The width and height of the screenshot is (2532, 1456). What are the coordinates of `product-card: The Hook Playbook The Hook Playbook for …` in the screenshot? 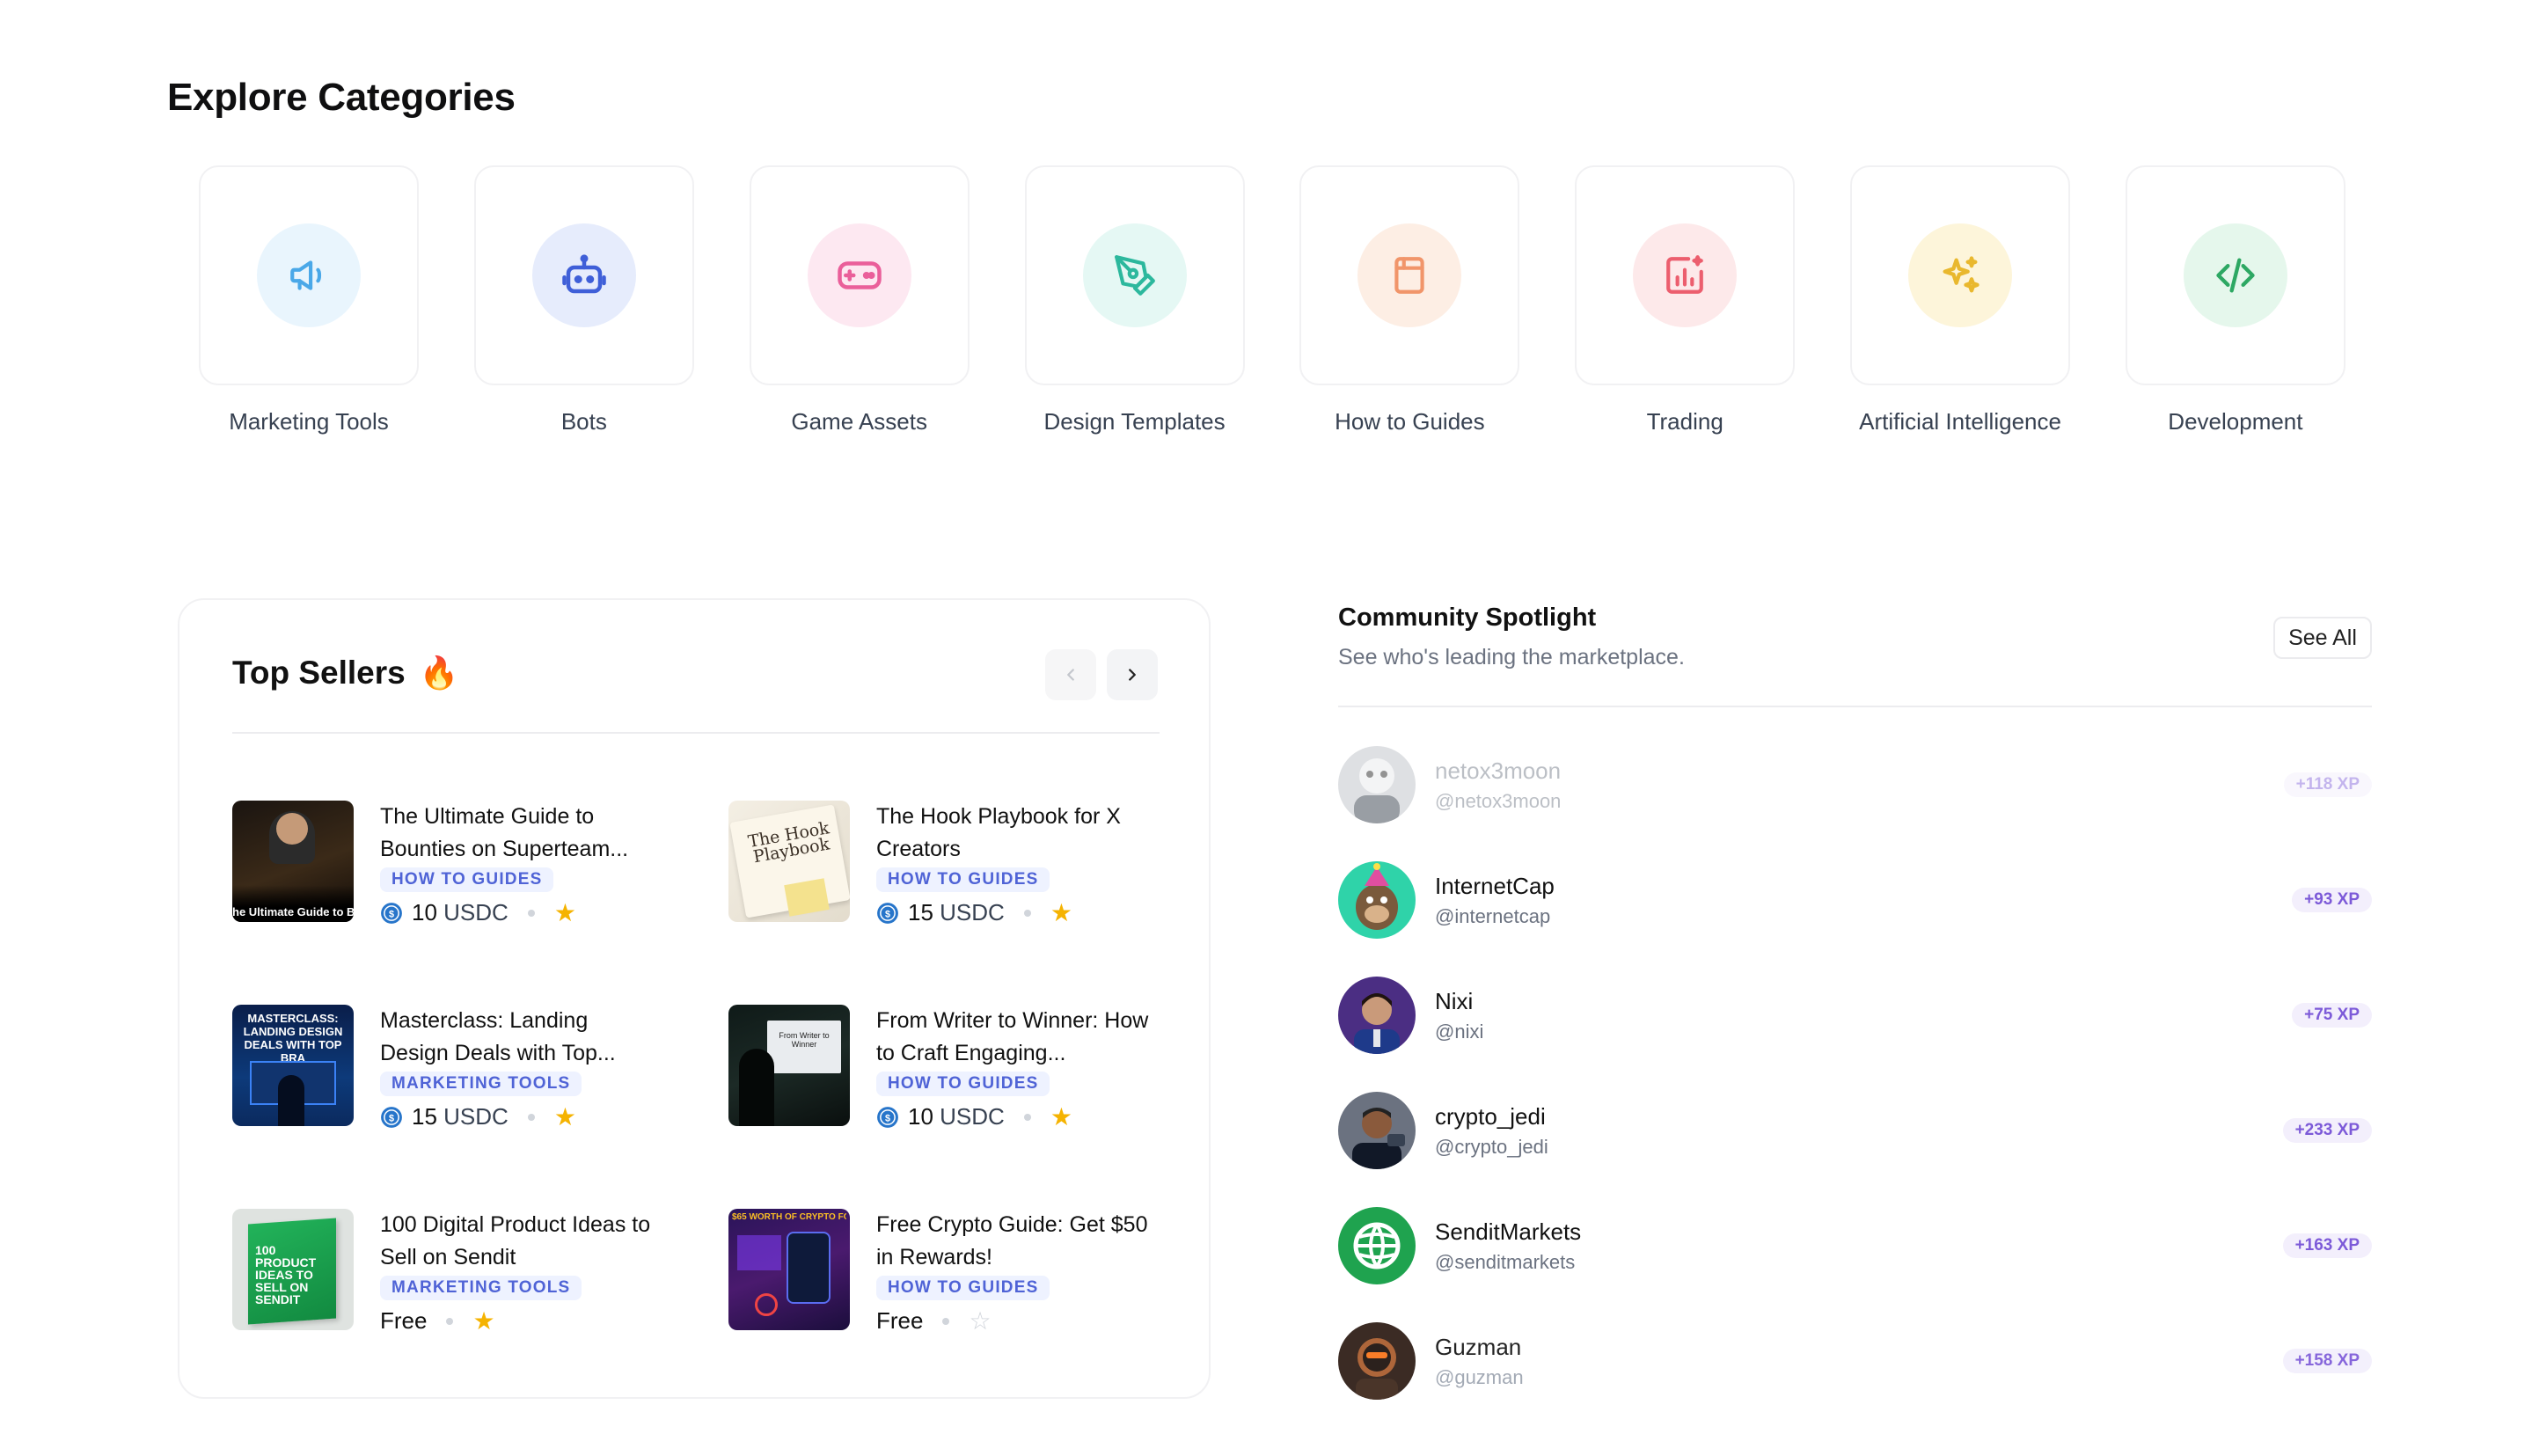 It's located at (944, 863).